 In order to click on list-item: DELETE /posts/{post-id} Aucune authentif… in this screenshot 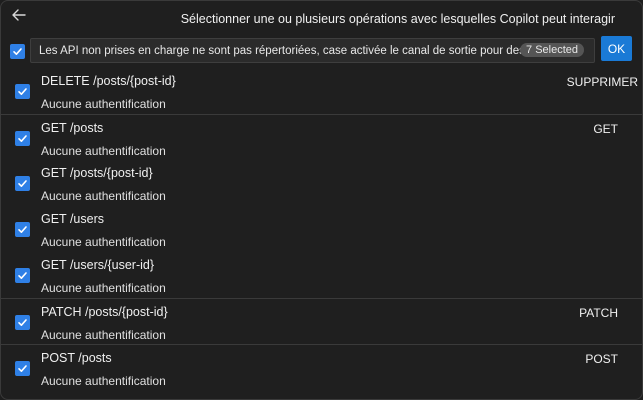, I will do `click(321, 91)`.